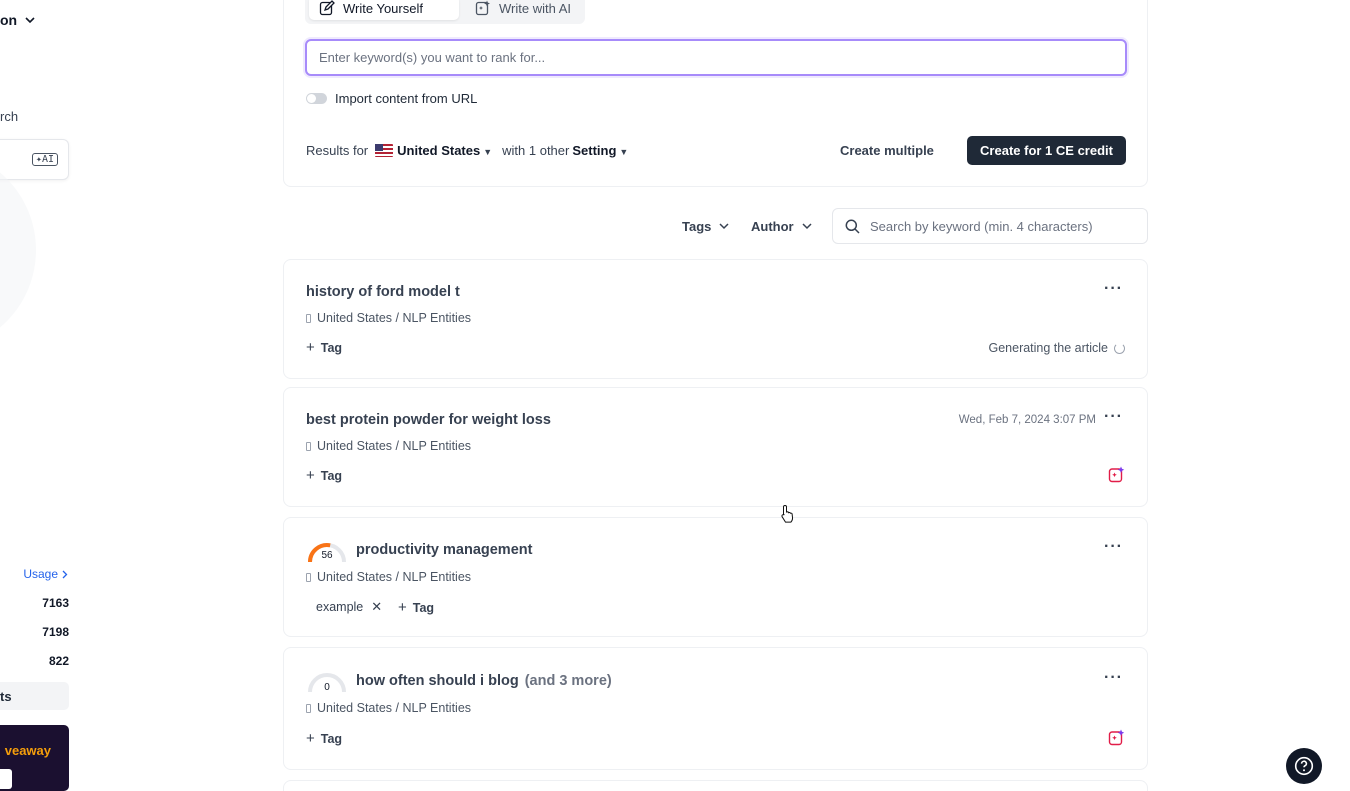 This screenshot has width=1350, height=791. What do you see at coordinates (536, 150) in the screenshot?
I see `with-other-label: with 1 other` at bounding box center [536, 150].